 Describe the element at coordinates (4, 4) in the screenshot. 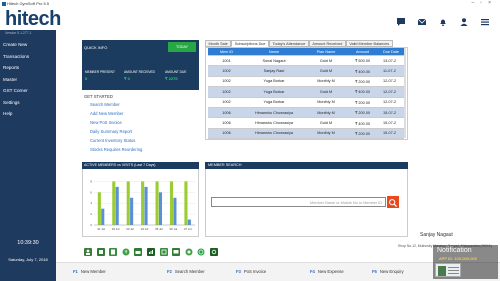

I see `app-icon` at that location.